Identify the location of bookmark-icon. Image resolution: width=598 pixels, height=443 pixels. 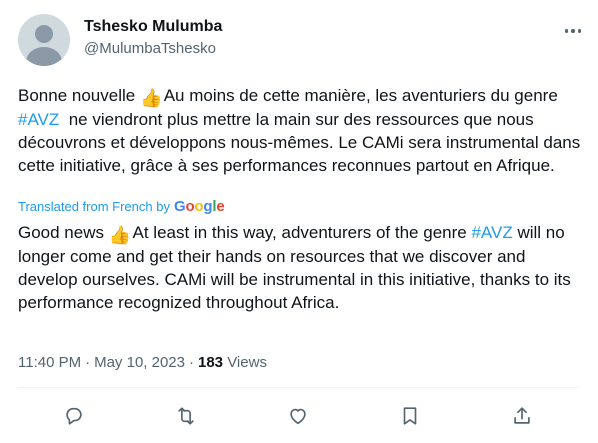
(410, 416).